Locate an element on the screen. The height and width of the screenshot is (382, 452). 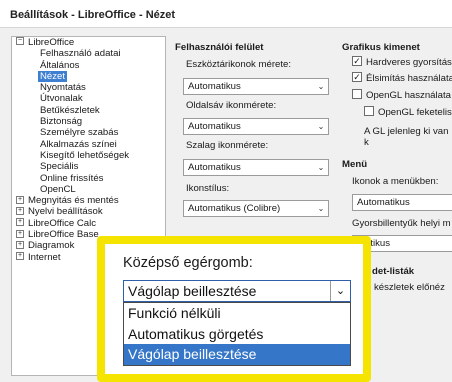
tab-icon-size-select: Automatikus ⌄ is located at coordinates (256, 167).